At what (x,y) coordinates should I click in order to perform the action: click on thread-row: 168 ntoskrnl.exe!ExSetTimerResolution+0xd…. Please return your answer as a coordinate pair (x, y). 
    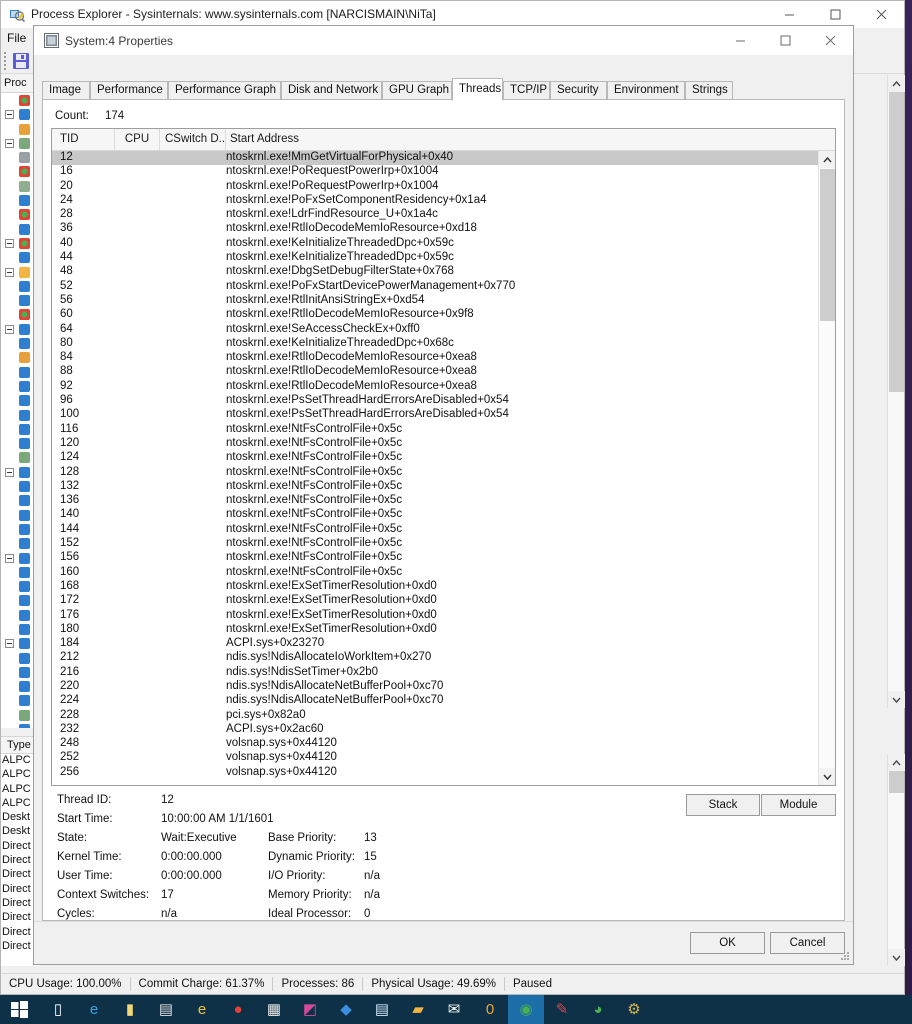
    Looking at the image, I should click on (435, 587).